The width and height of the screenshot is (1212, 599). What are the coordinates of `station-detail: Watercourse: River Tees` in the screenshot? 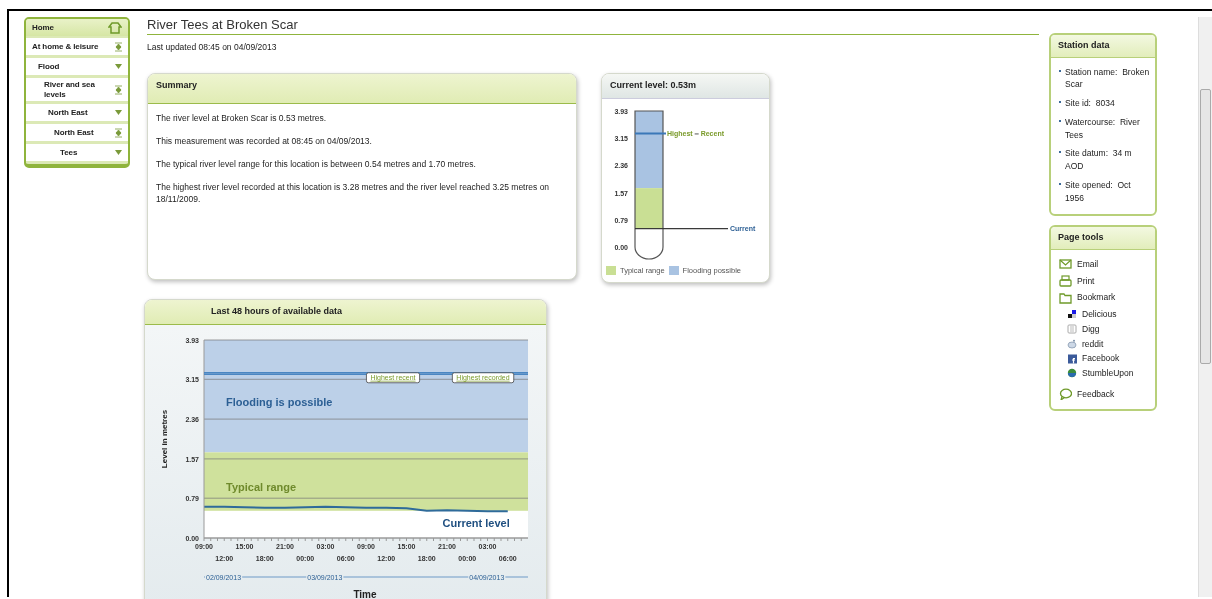 It's located at (1103, 128).